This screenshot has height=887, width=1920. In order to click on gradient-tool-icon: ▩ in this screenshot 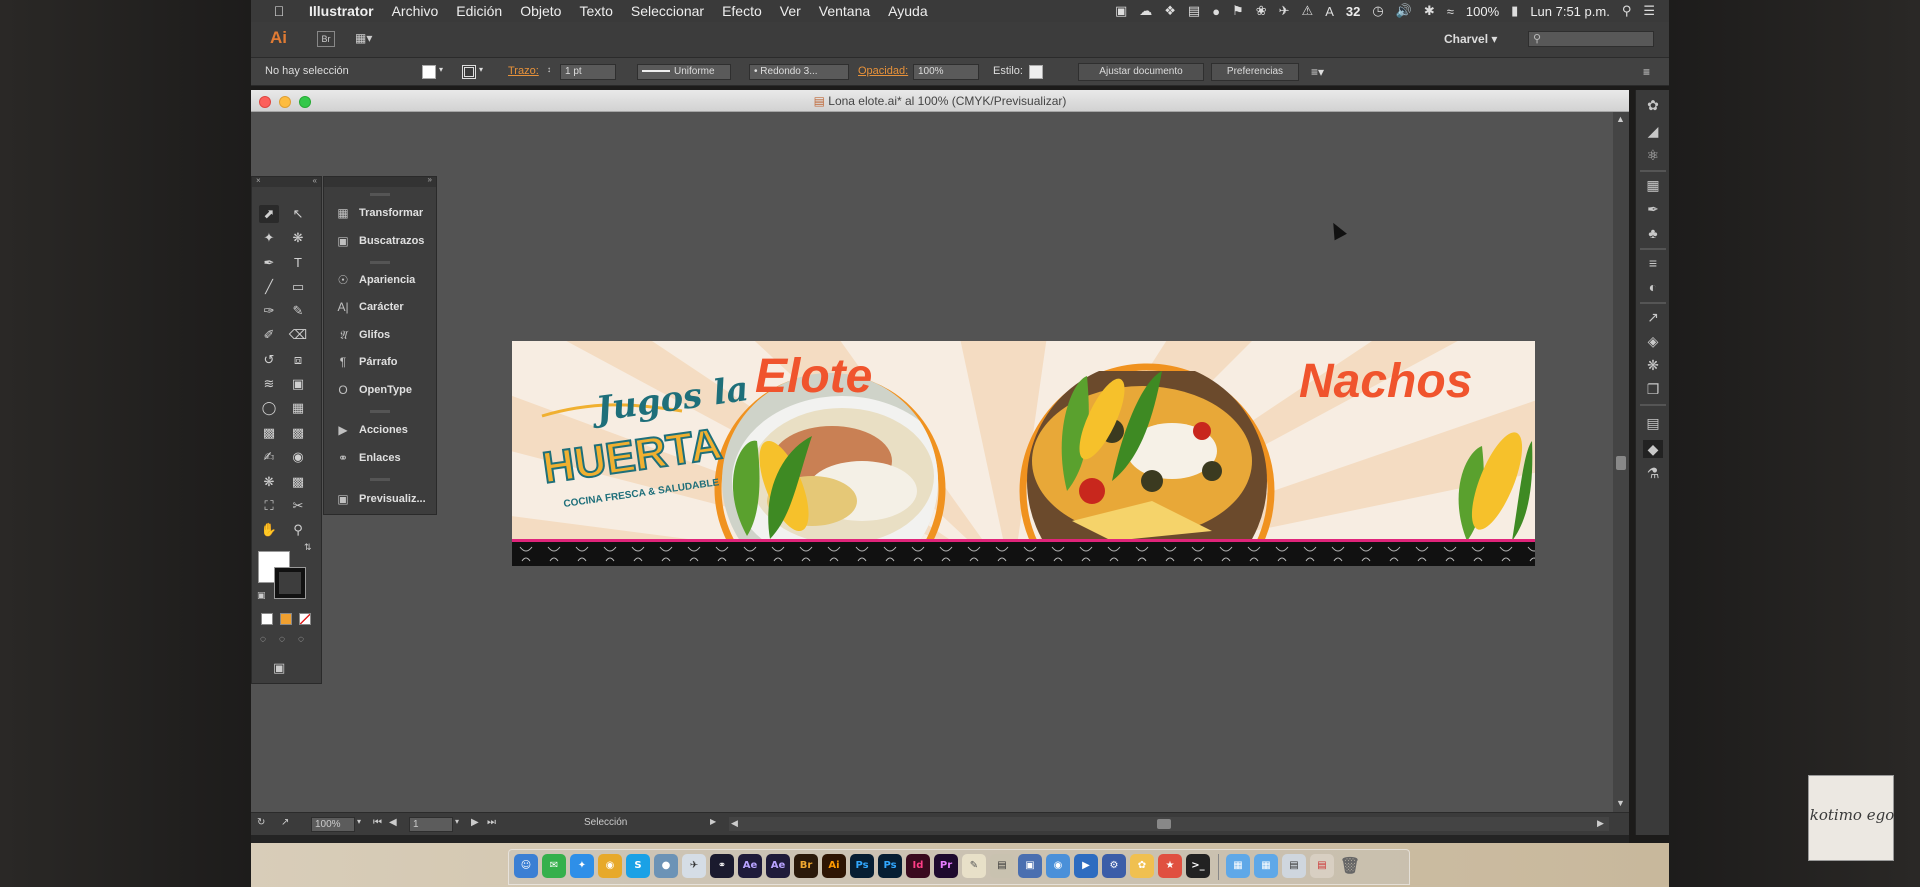, I will do `click(298, 433)`.